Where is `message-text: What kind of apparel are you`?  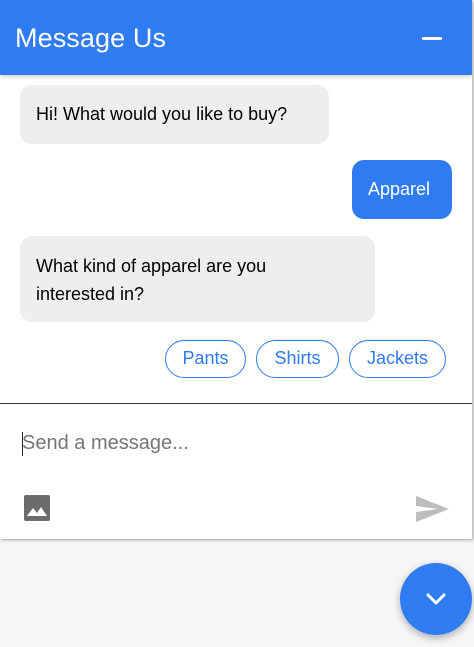
message-text: What kind of apparel are you is located at coordinates (151, 266).